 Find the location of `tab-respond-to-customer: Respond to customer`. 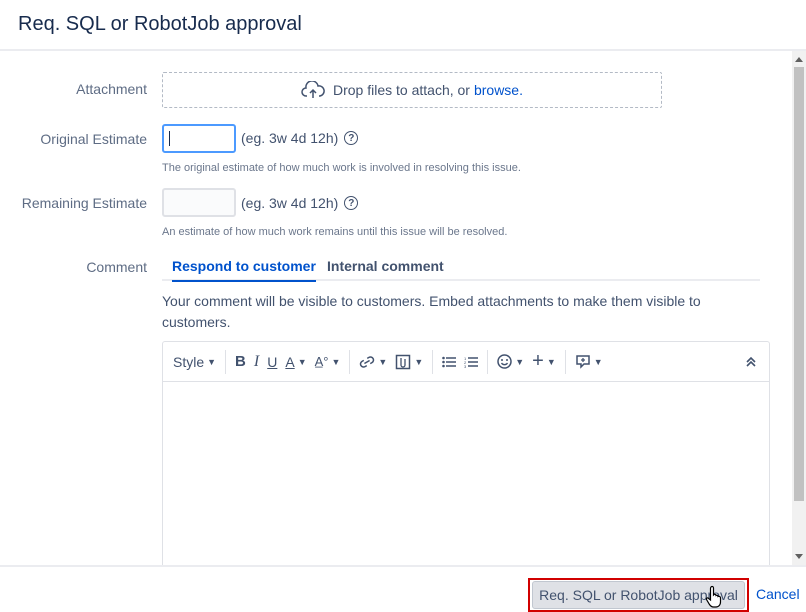

tab-respond-to-customer: Respond to customer is located at coordinates (244, 270).